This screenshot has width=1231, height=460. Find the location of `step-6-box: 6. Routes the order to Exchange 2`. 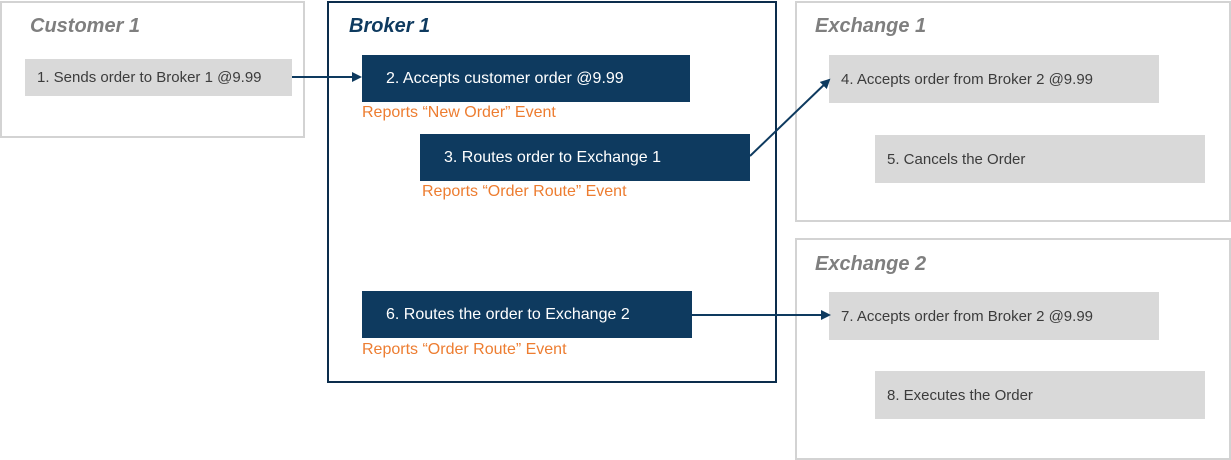

step-6-box: 6. Routes the order to Exchange 2 is located at coordinates (527, 314).